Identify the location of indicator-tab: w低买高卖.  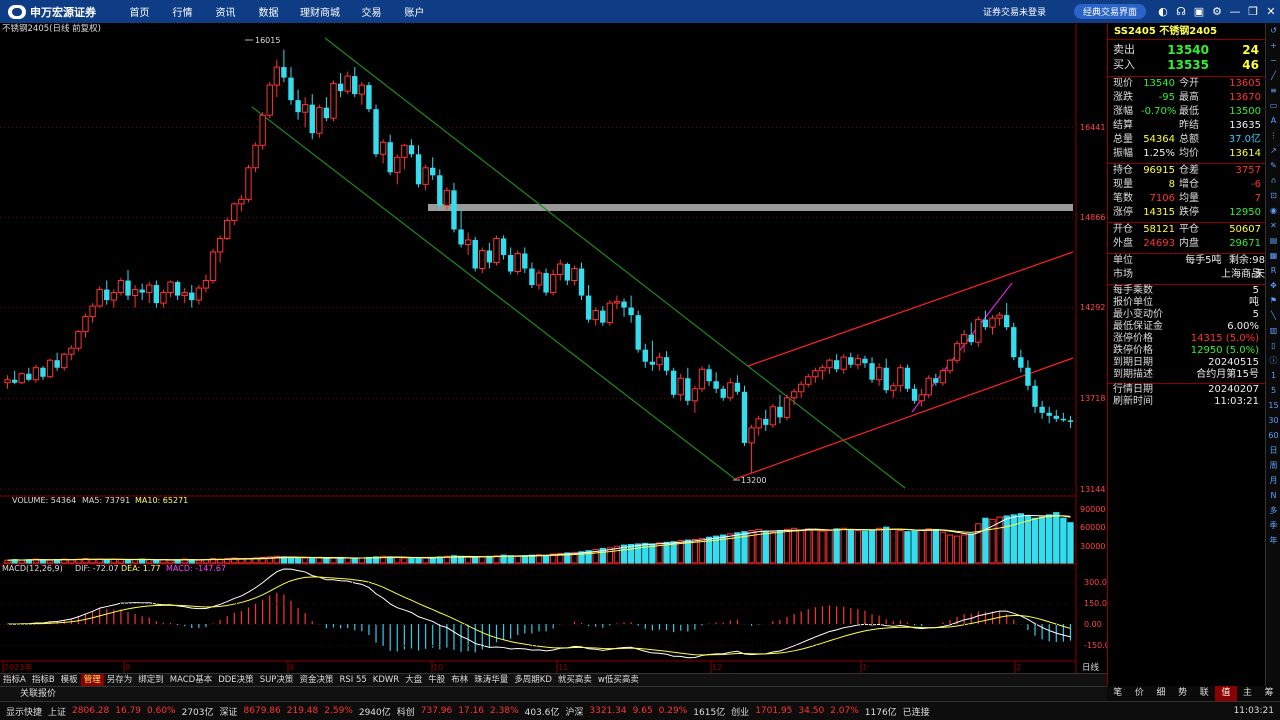
(618, 680).